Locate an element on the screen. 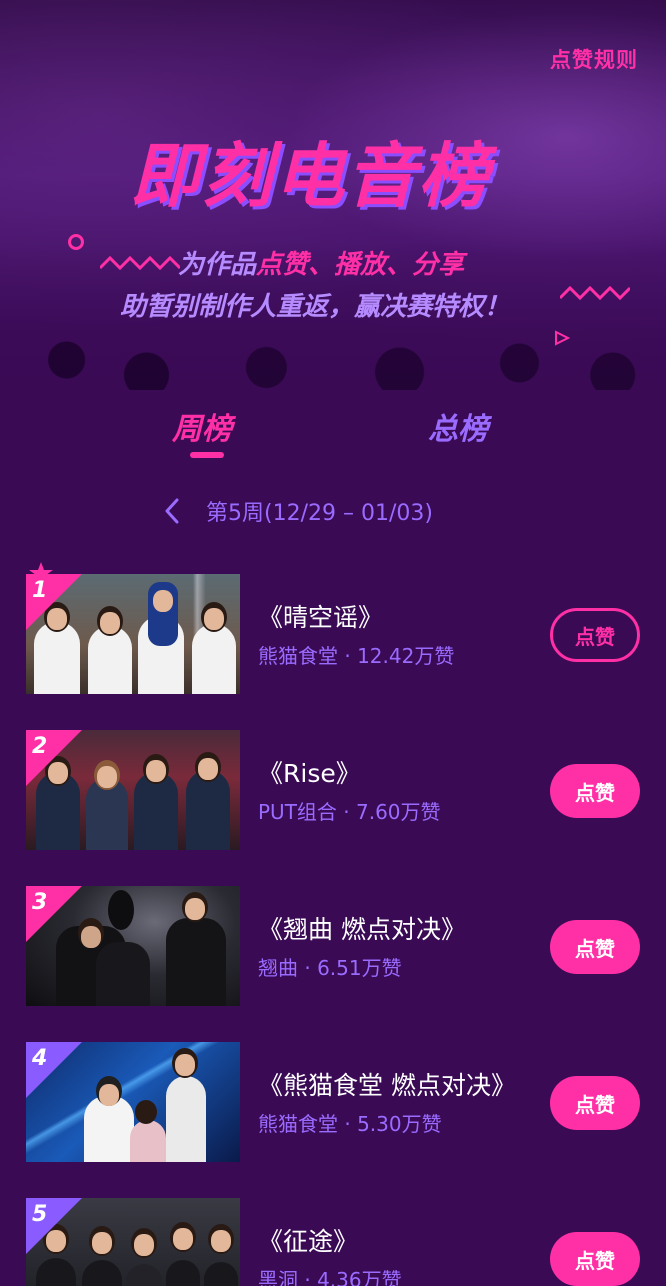  list-item: 2 《Rise》 PUT组合 · 7.60万赞 点赞 is located at coordinates (333, 795).